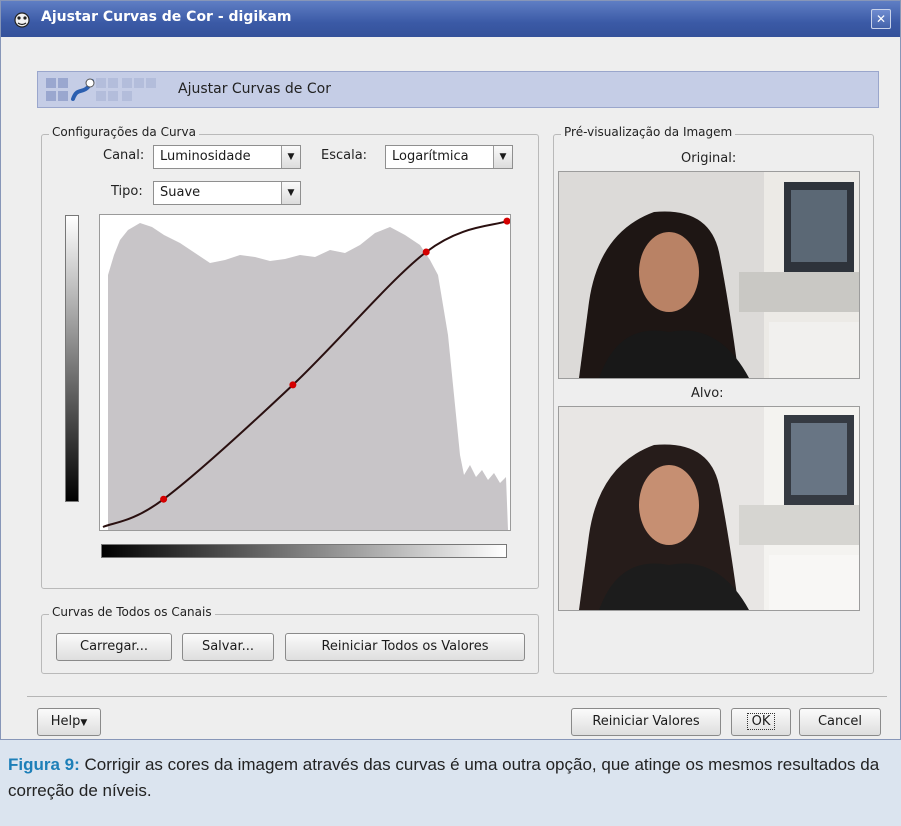 The image size is (901, 826). I want to click on window-title: Ajustar Curvas de Cor - digikam, so click(166, 17).